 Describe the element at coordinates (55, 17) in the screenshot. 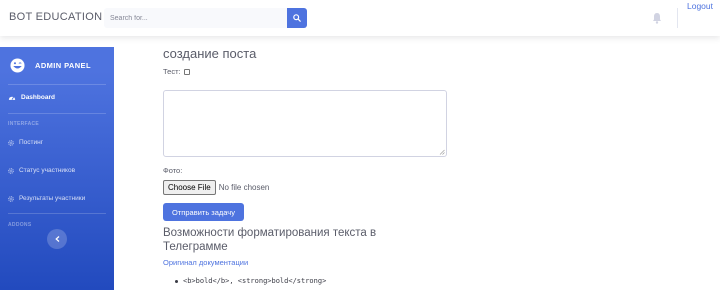

I see `app-brand: BOT EDUCATION` at that location.